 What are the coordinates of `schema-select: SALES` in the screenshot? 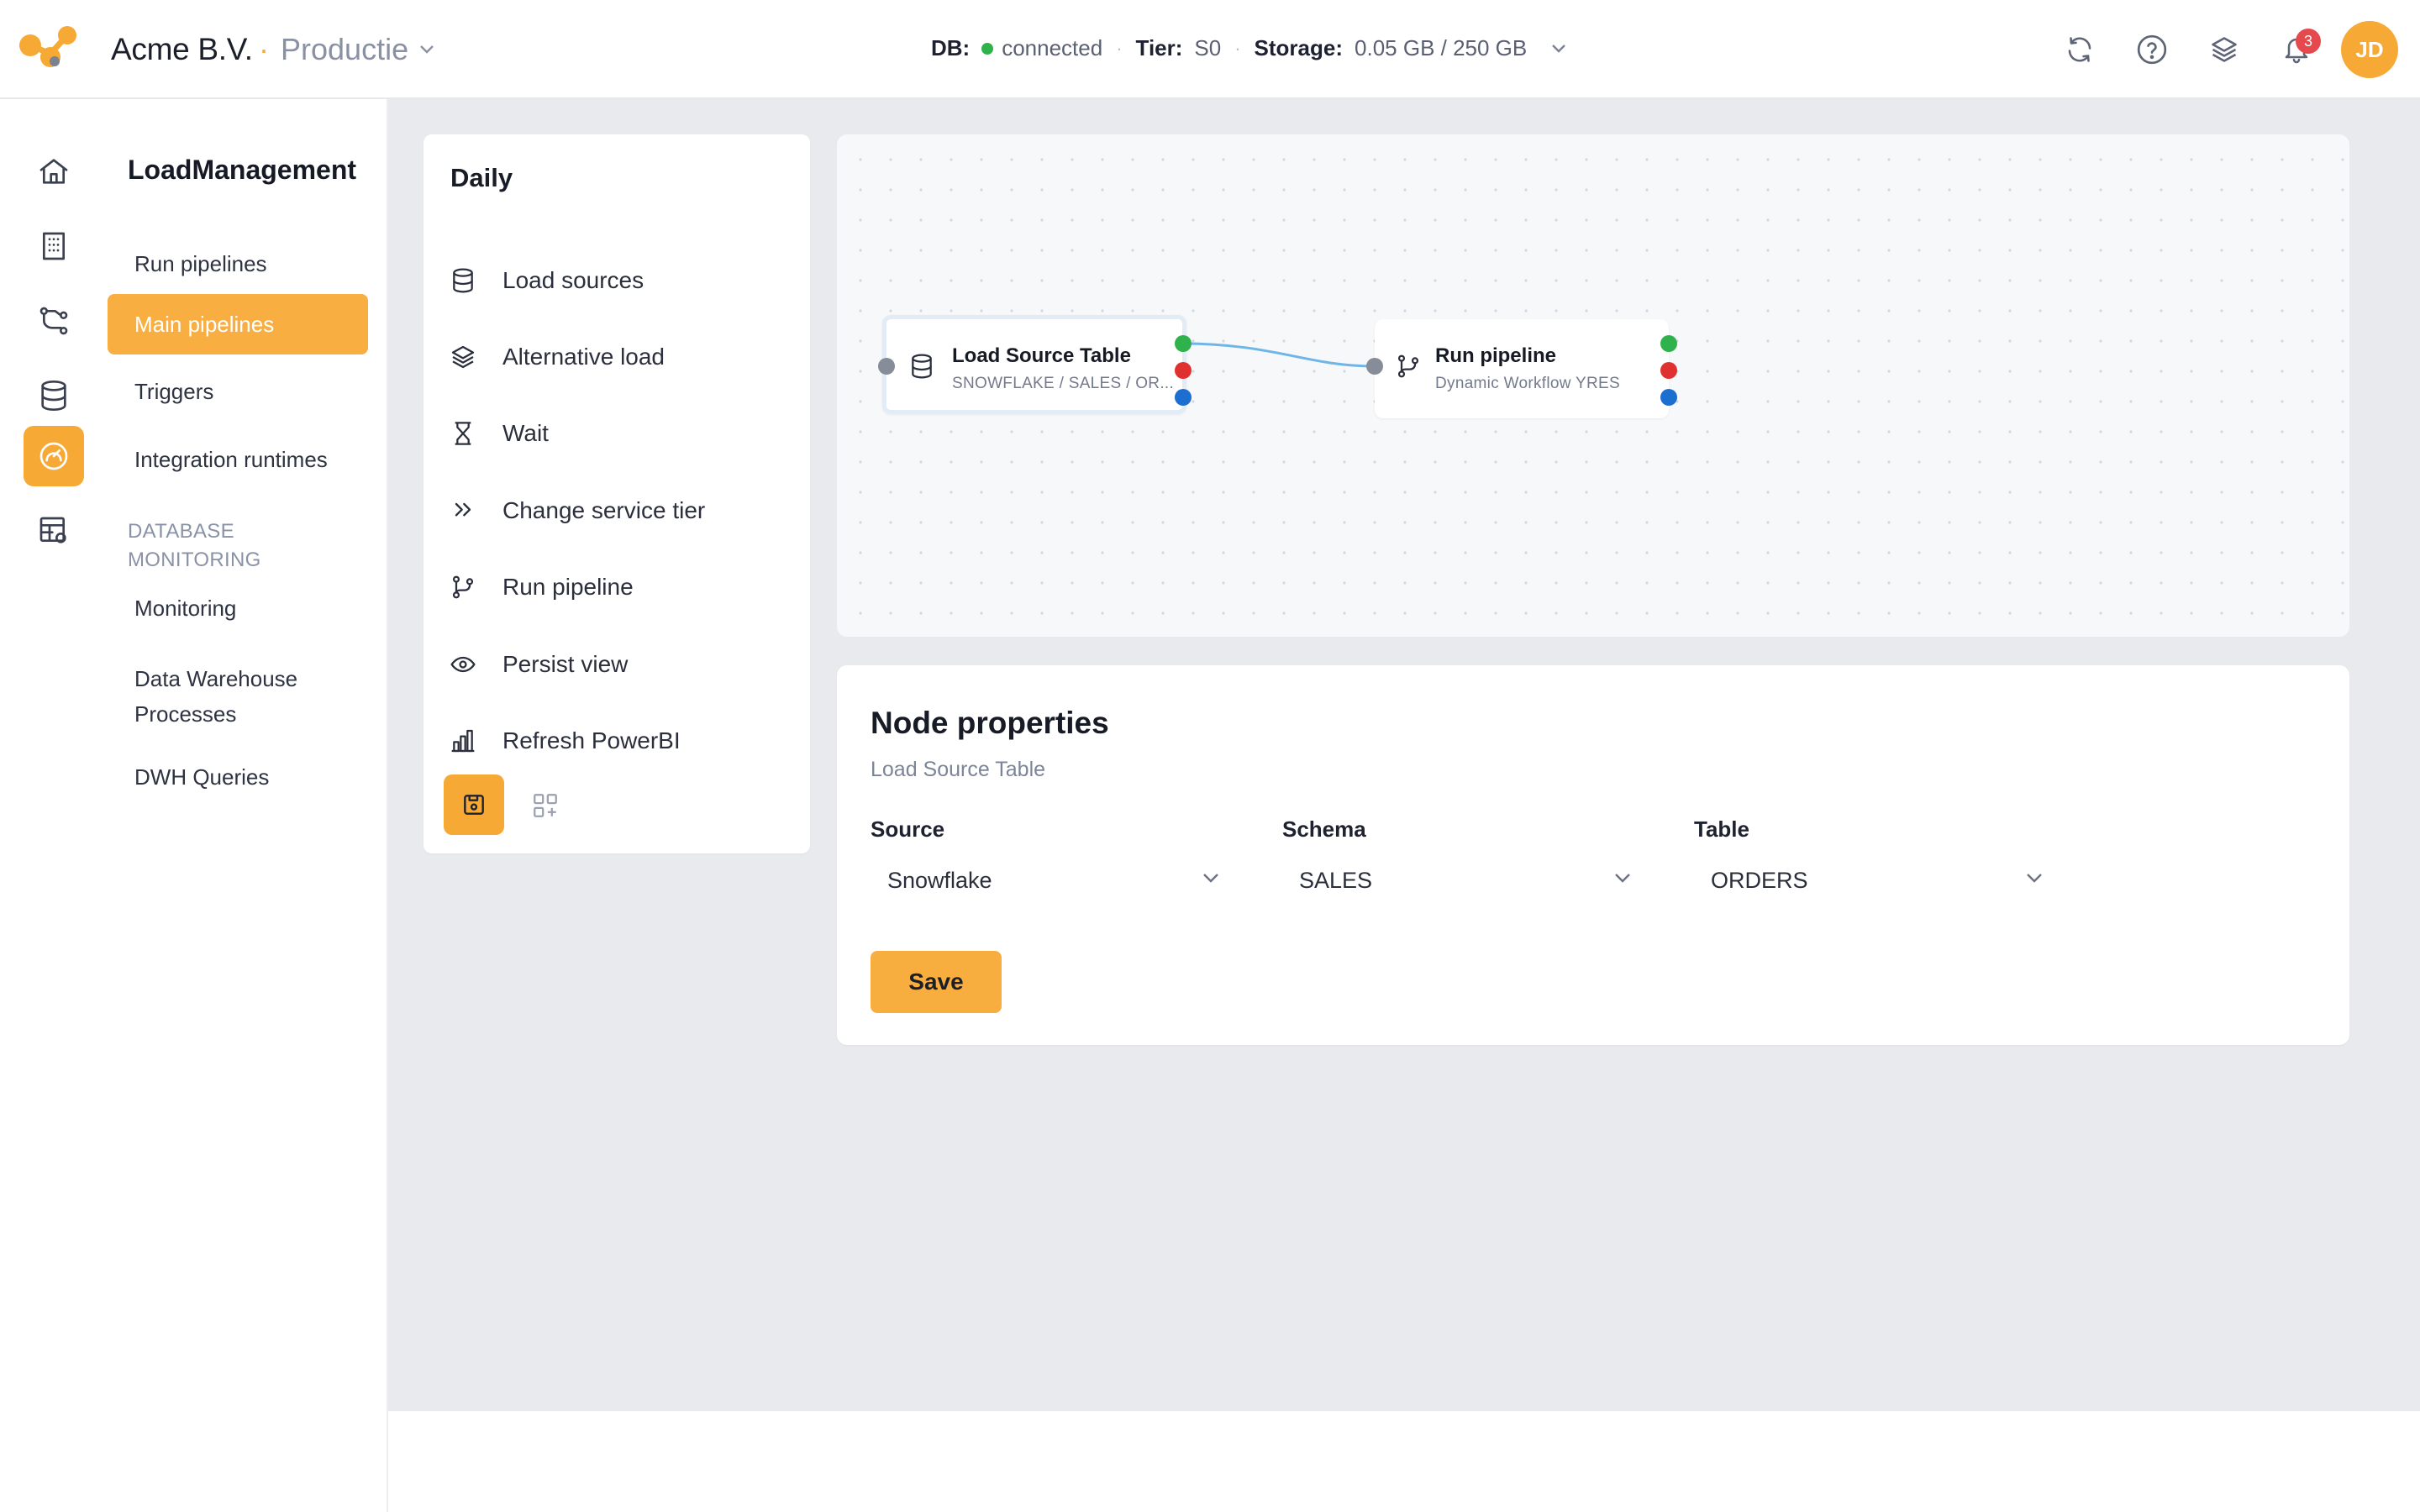 It's located at (1464, 880).